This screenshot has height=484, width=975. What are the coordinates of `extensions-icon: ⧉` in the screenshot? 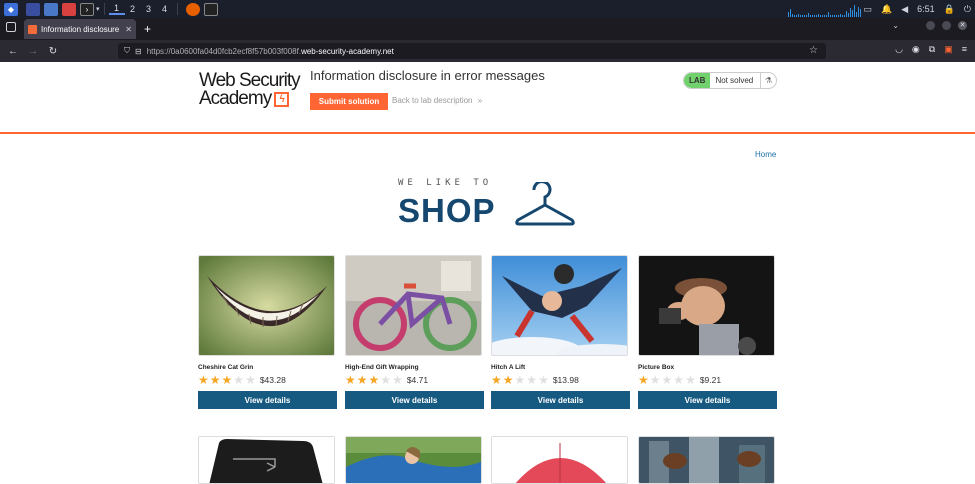 It's located at (932, 49).